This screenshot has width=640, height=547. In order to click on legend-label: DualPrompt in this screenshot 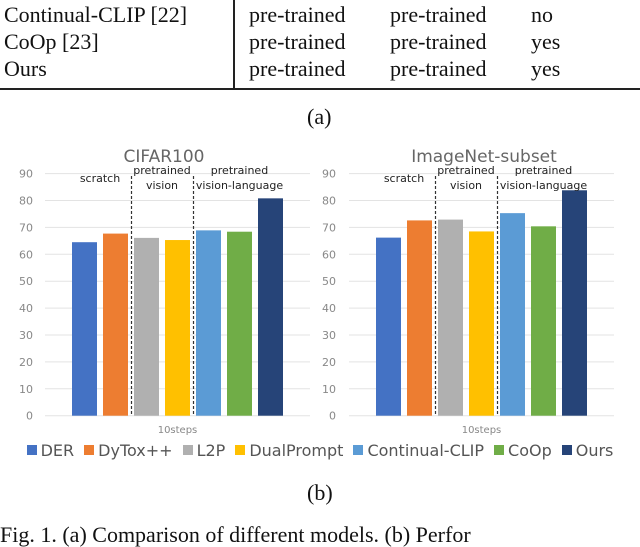, I will do `click(296, 450)`.